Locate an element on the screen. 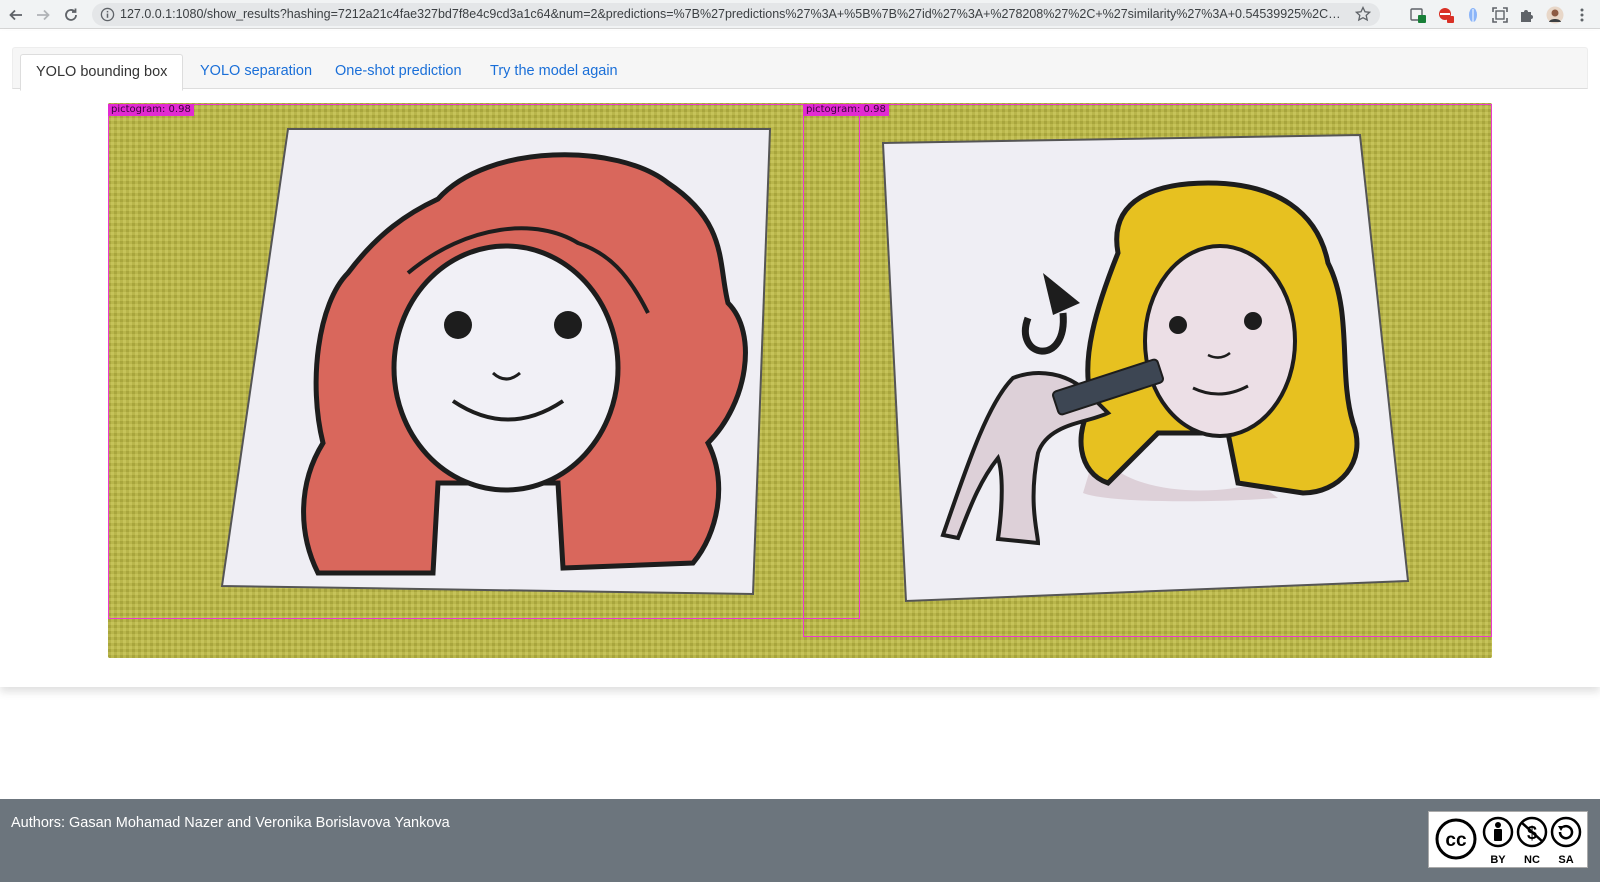 The height and width of the screenshot is (882, 1600). tab-yolo-separation: YOLO separation is located at coordinates (256, 72).